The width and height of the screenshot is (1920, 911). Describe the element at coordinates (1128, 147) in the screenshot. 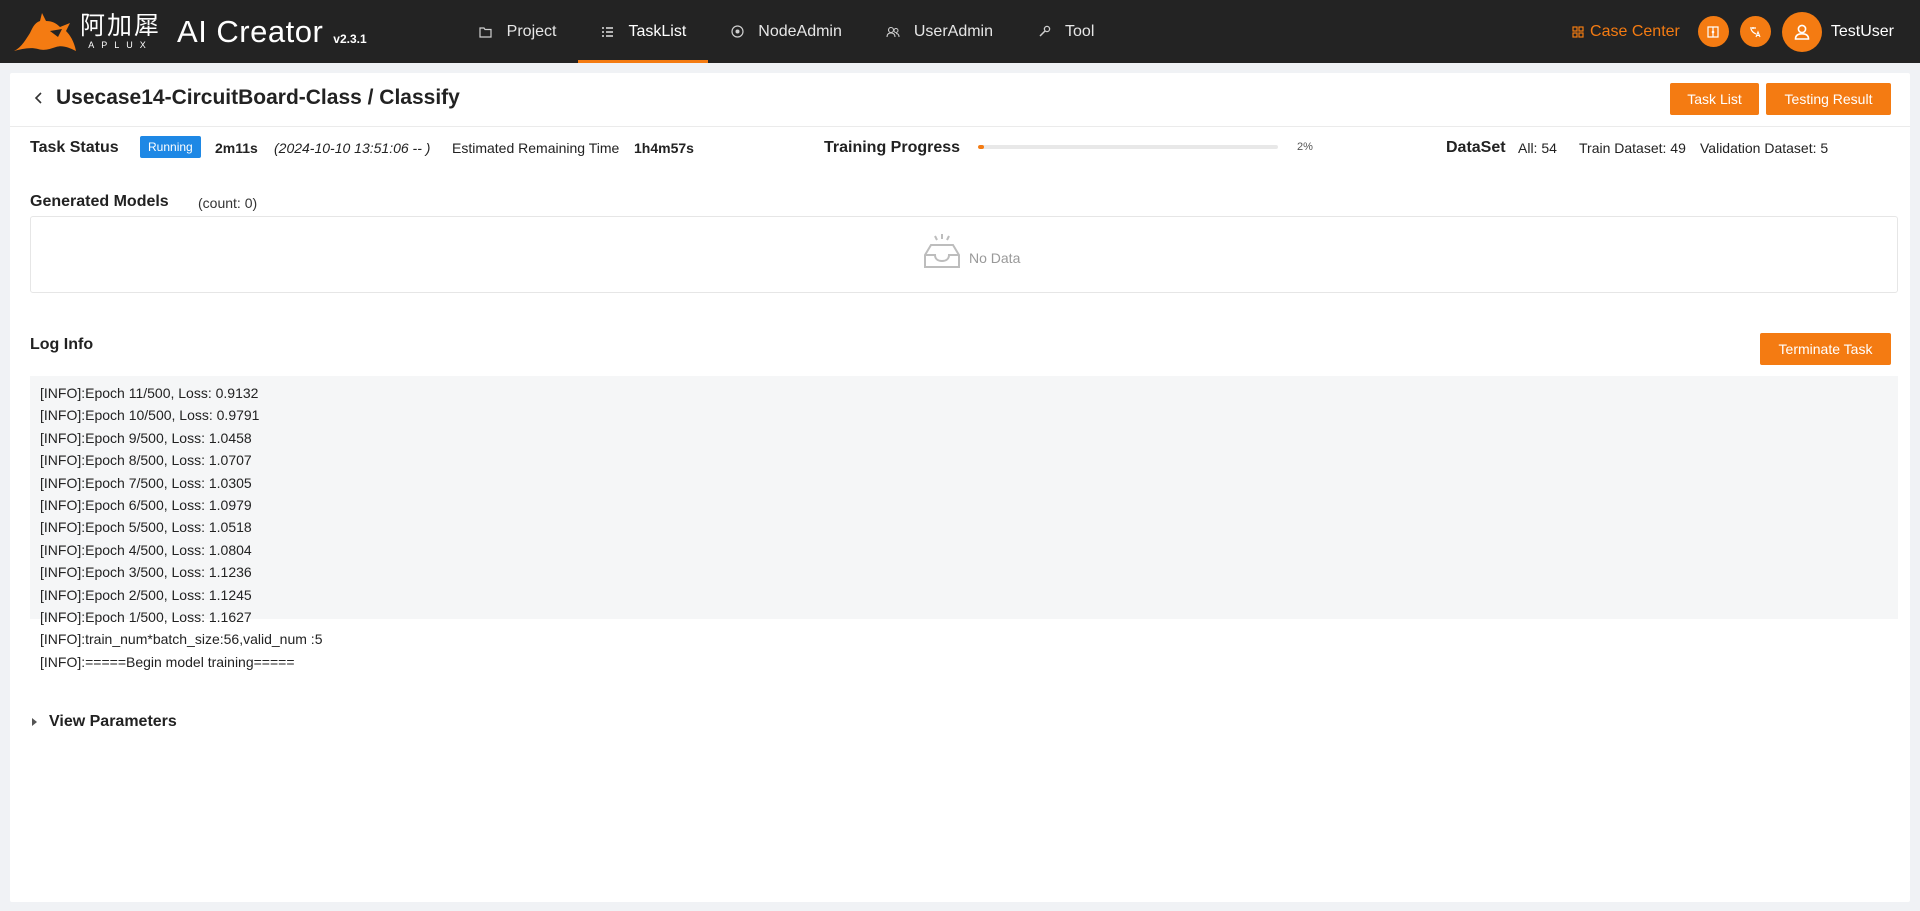

I see `training-progress-bar` at that location.